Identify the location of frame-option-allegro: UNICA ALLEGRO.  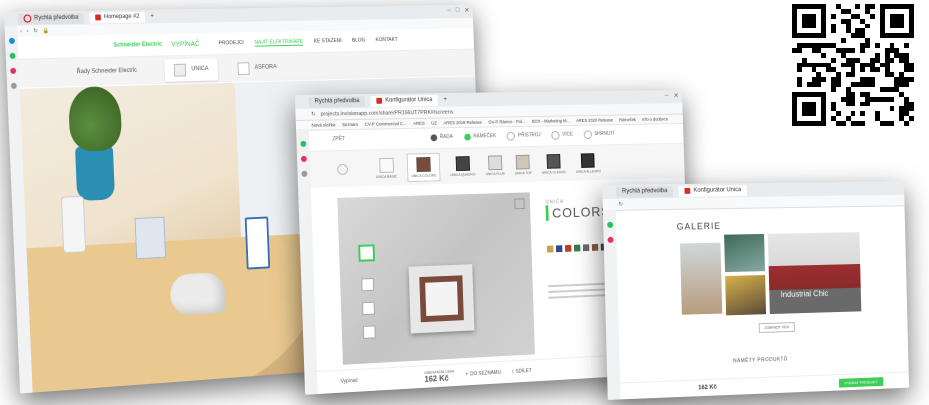
(588, 163).